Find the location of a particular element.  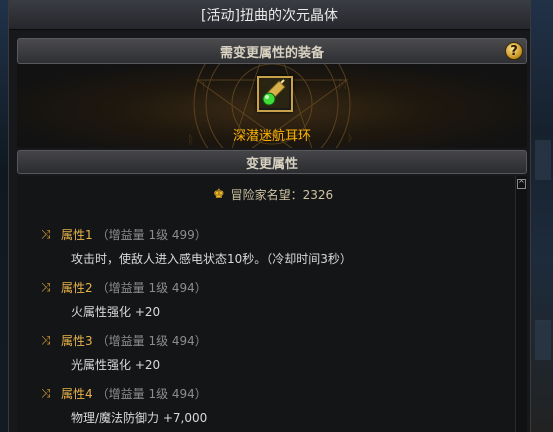

attribute-item: ⤨ 属性4 （增益量 1级 494） 物理/魔法防御力 +7,000 is located at coordinates (124, 405).